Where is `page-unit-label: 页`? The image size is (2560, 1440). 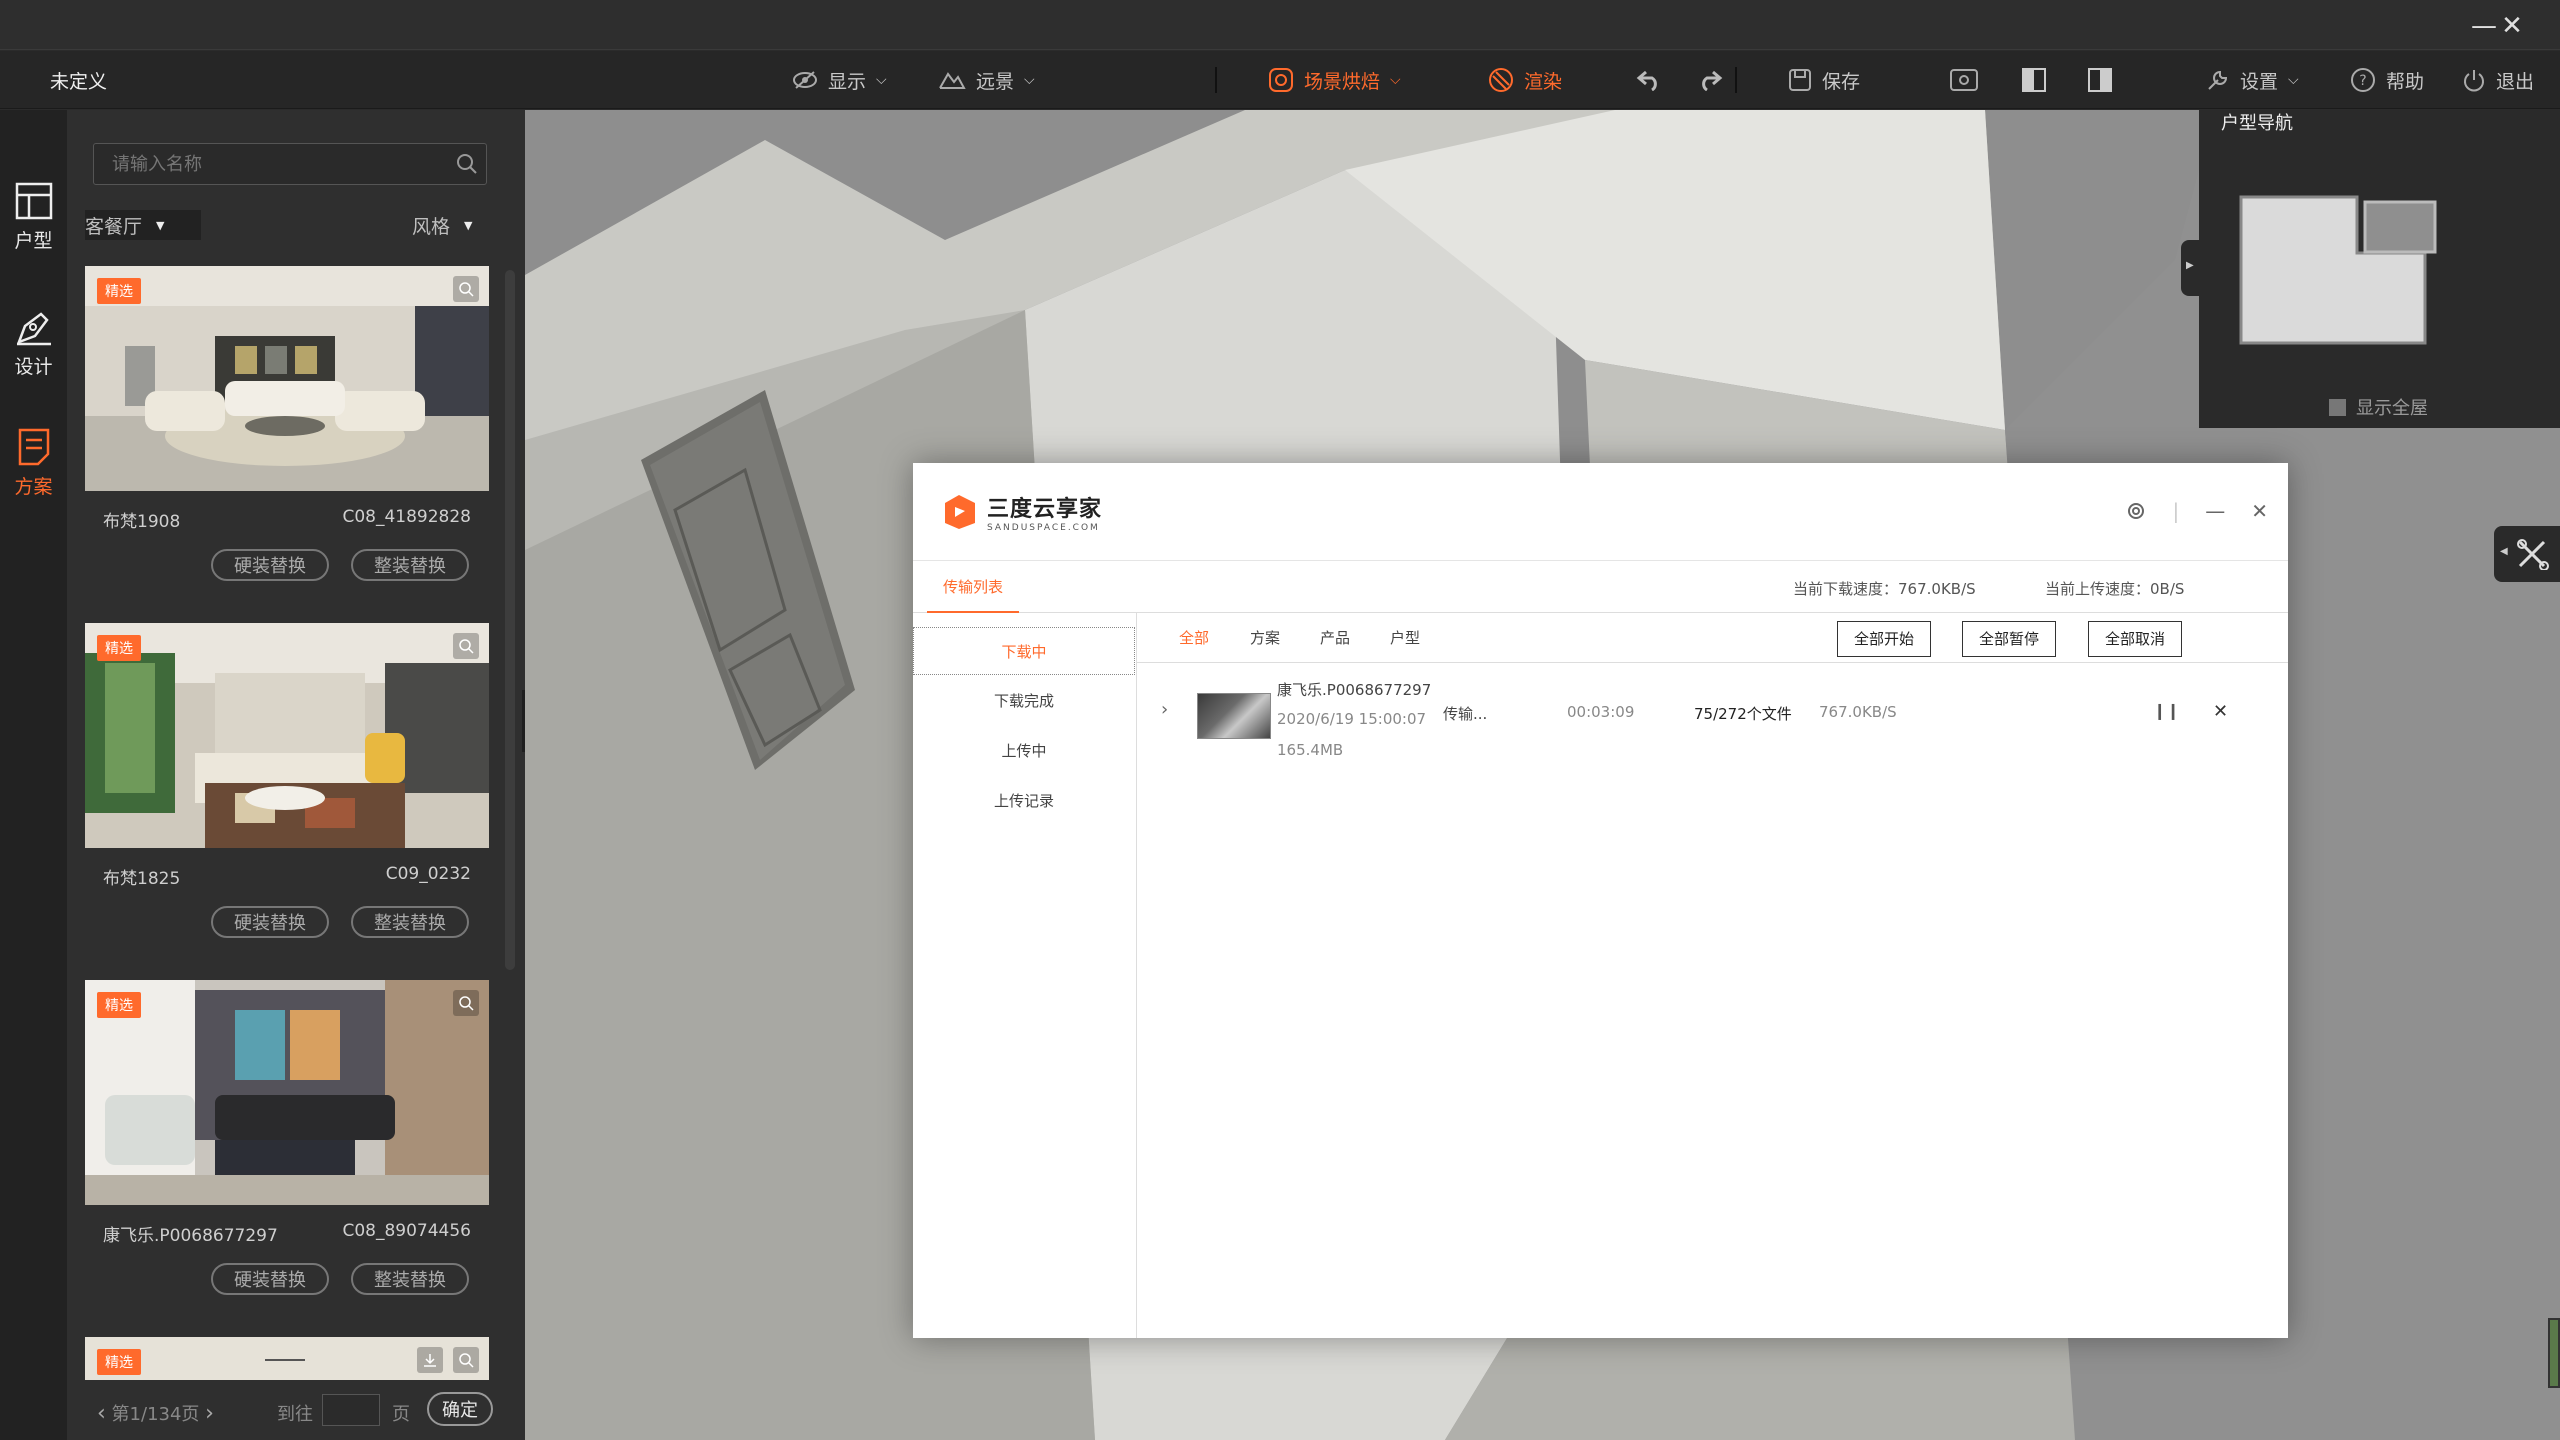
page-unit-label: 页 is located at coordinates (401, 1414).